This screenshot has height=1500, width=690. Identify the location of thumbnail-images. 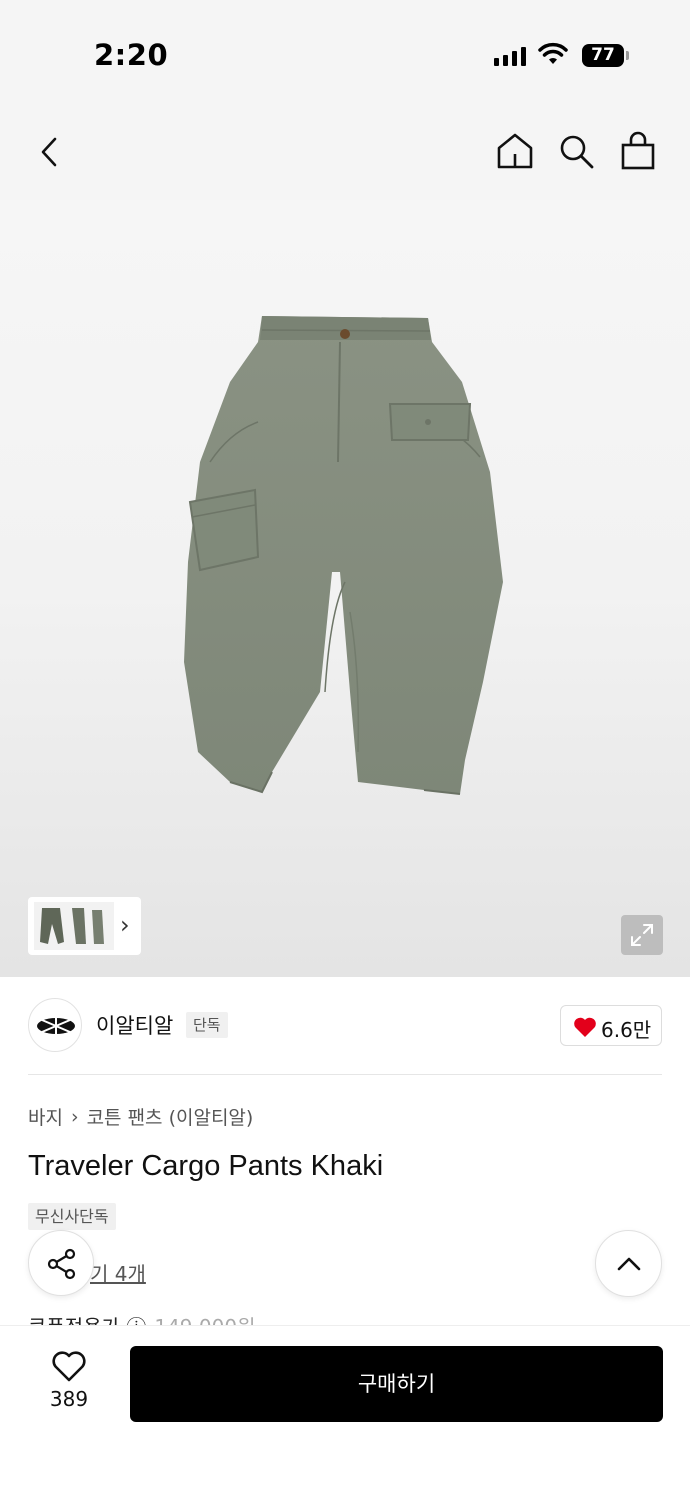
(74, 926).